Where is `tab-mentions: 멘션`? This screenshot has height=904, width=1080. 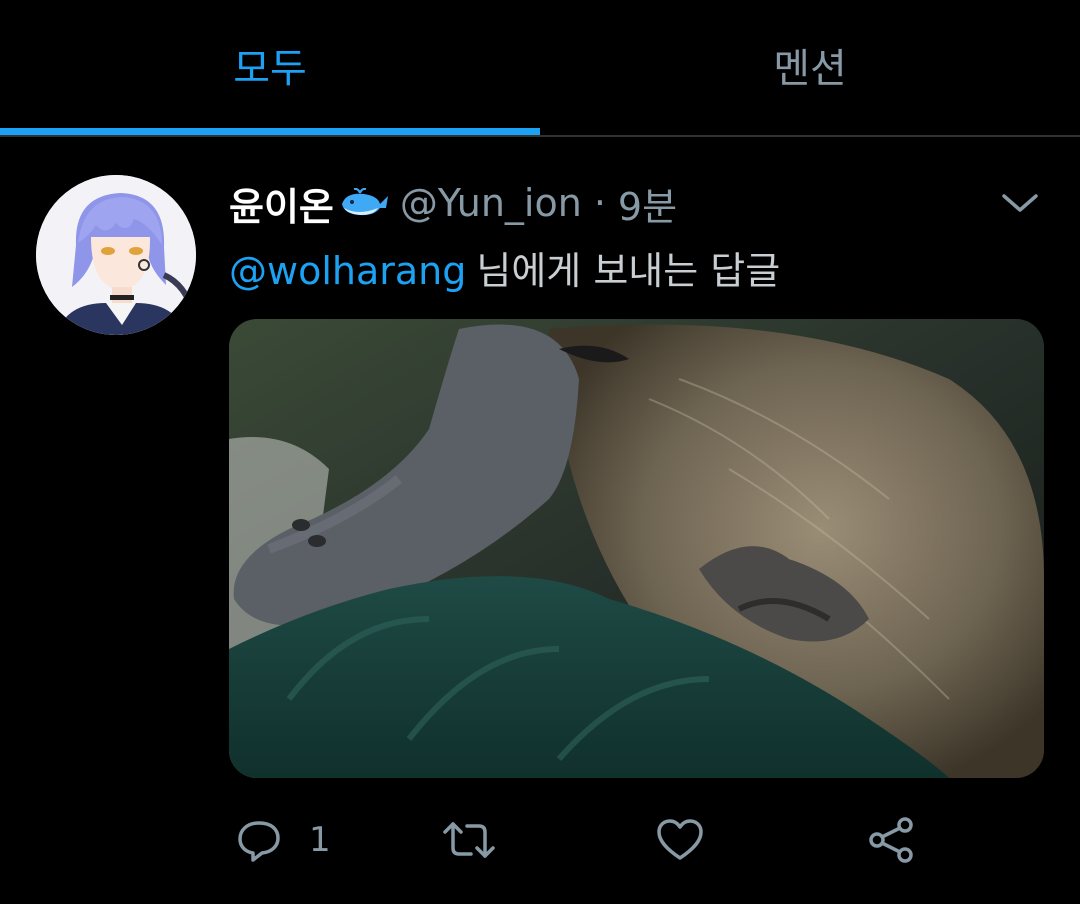 tab-mentions: 멘션 is located at coordinates (810, 65).